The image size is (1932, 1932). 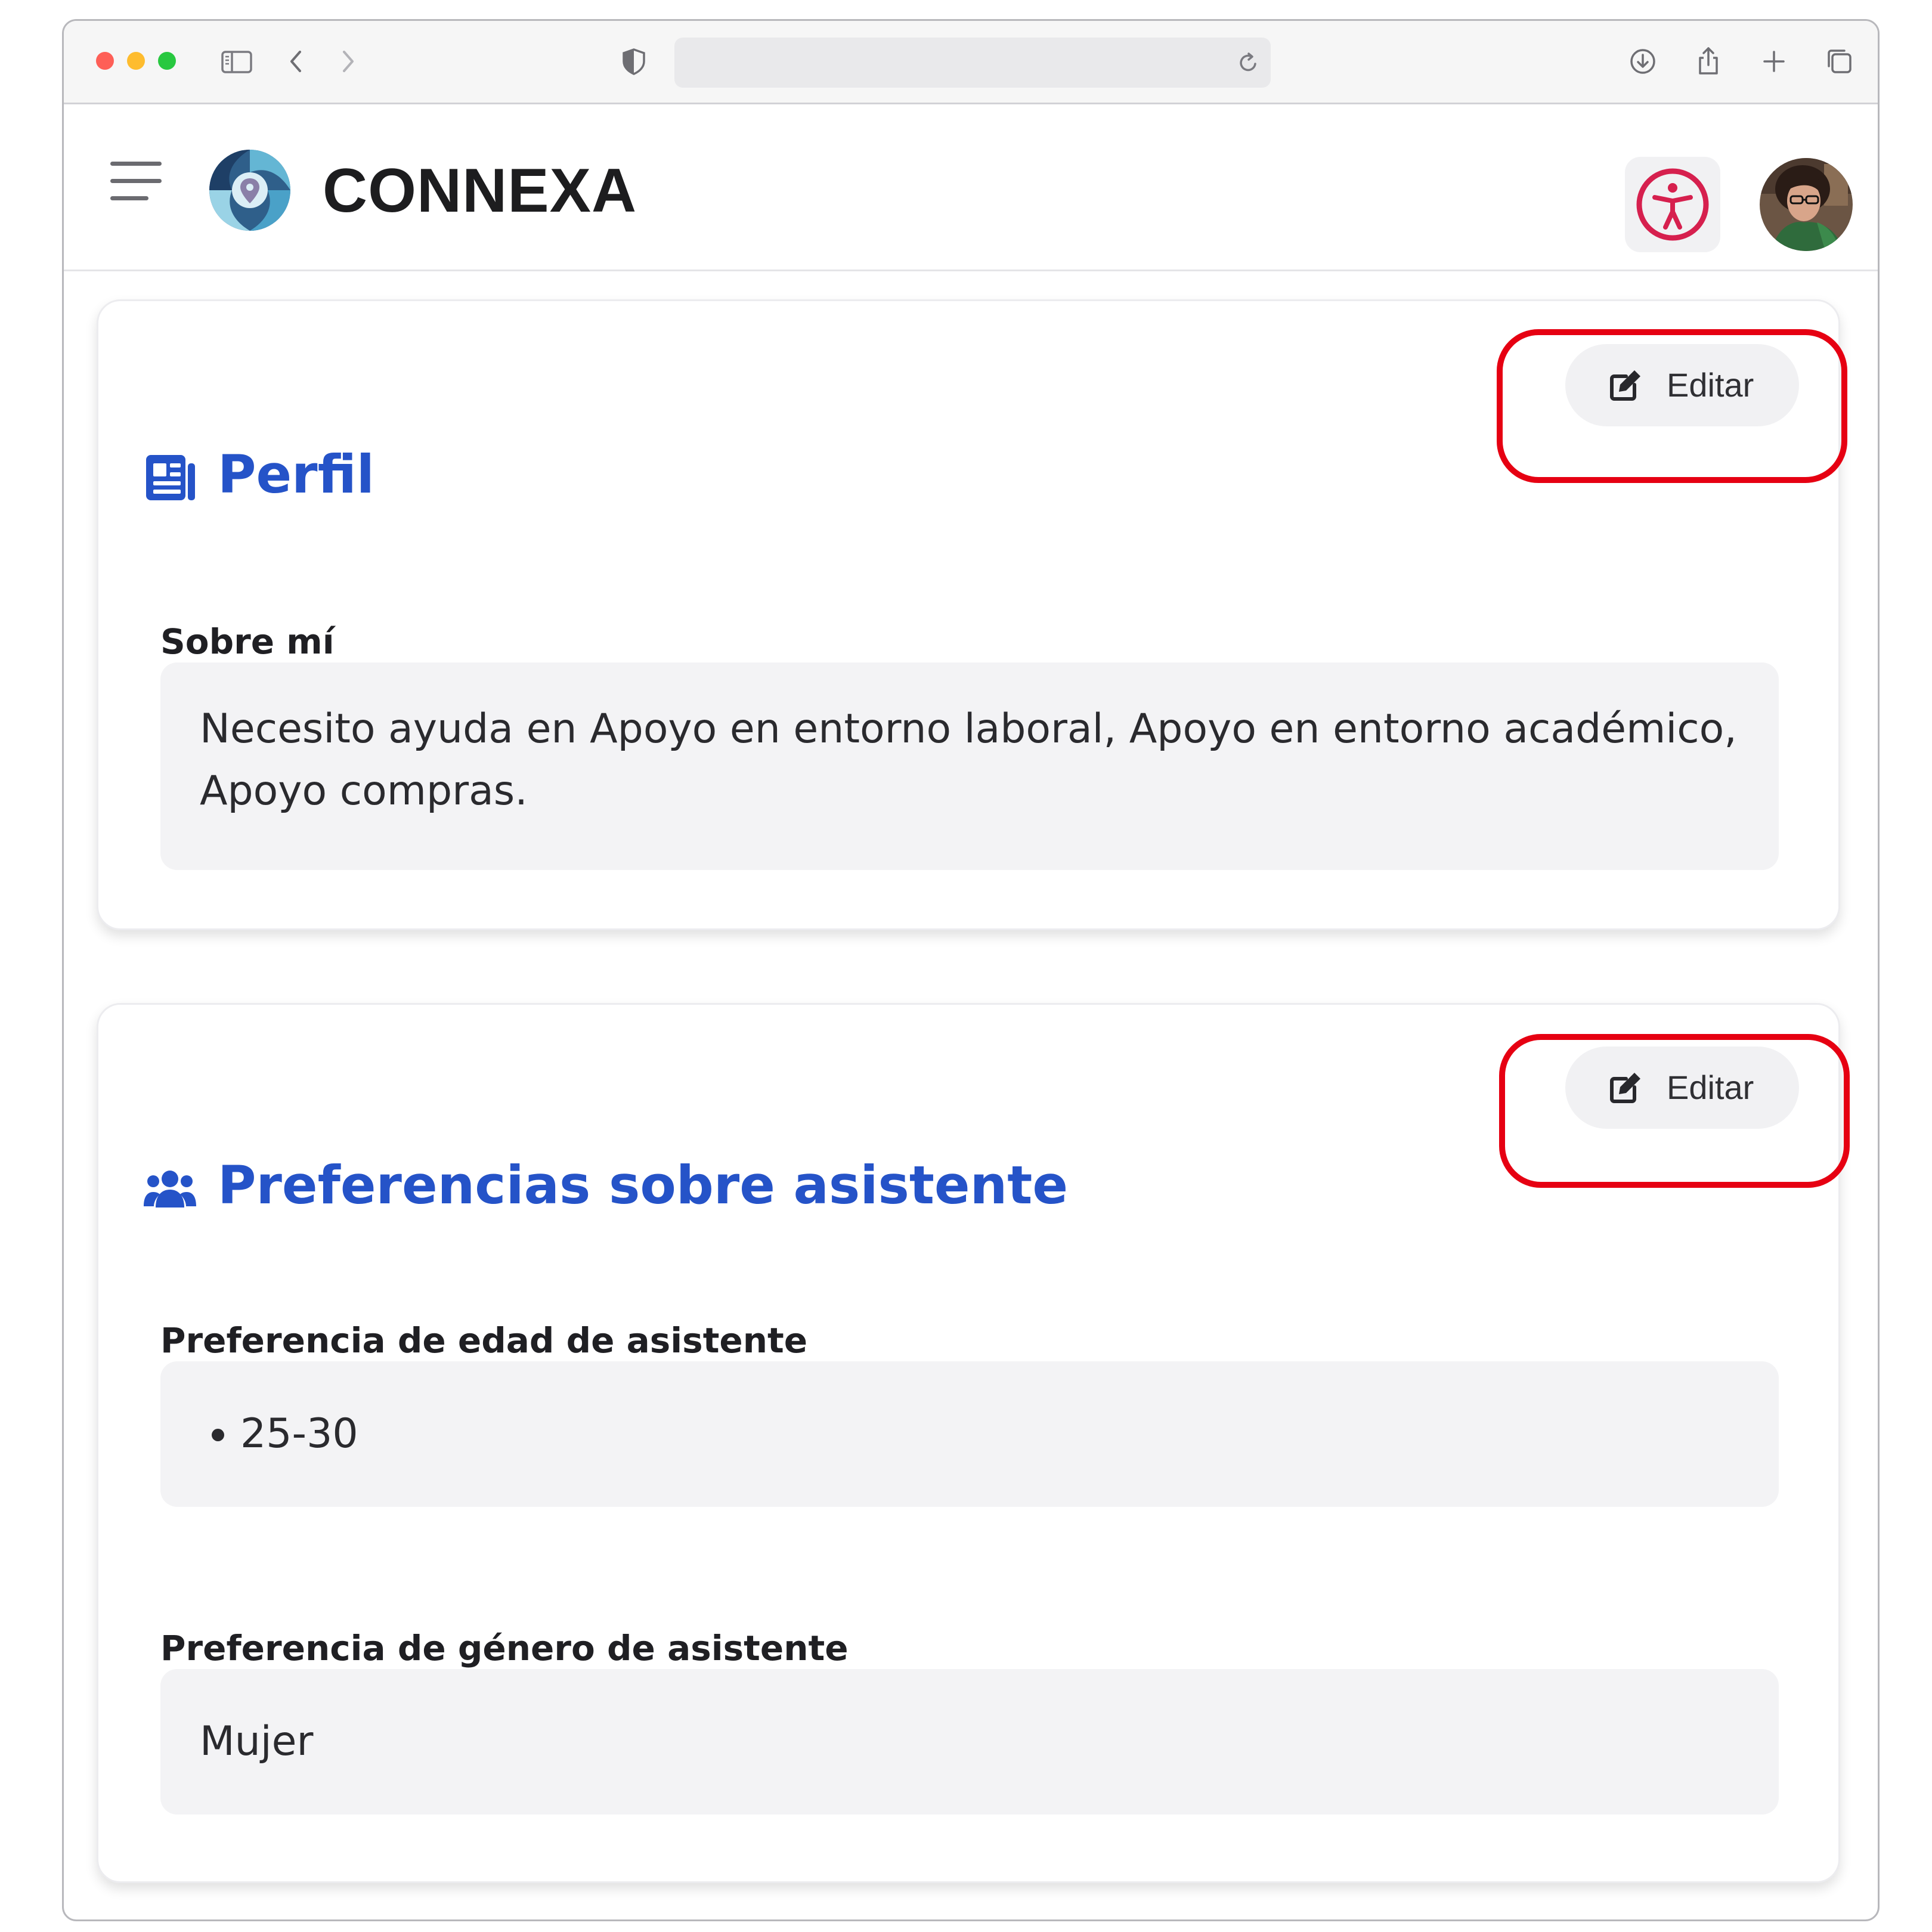 What do you see at coordinates (480, 191) in the screenshot?
I see `brand-name: CONNEXA` at bounding box center [480, 191].